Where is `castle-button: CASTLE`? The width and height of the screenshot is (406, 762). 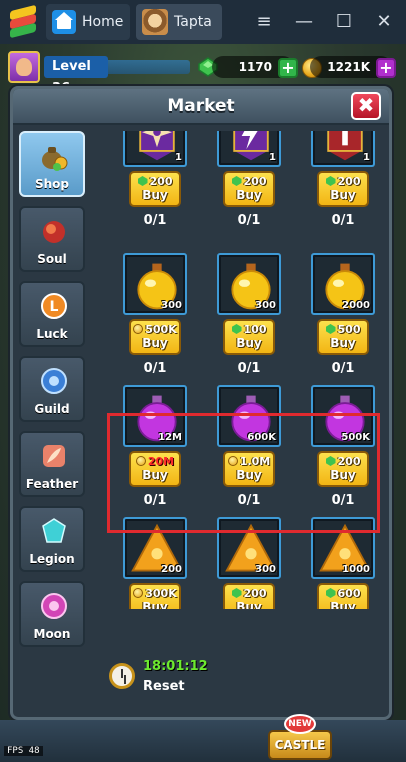
castle-button: CASTLE is located at coordinates (300, 745).